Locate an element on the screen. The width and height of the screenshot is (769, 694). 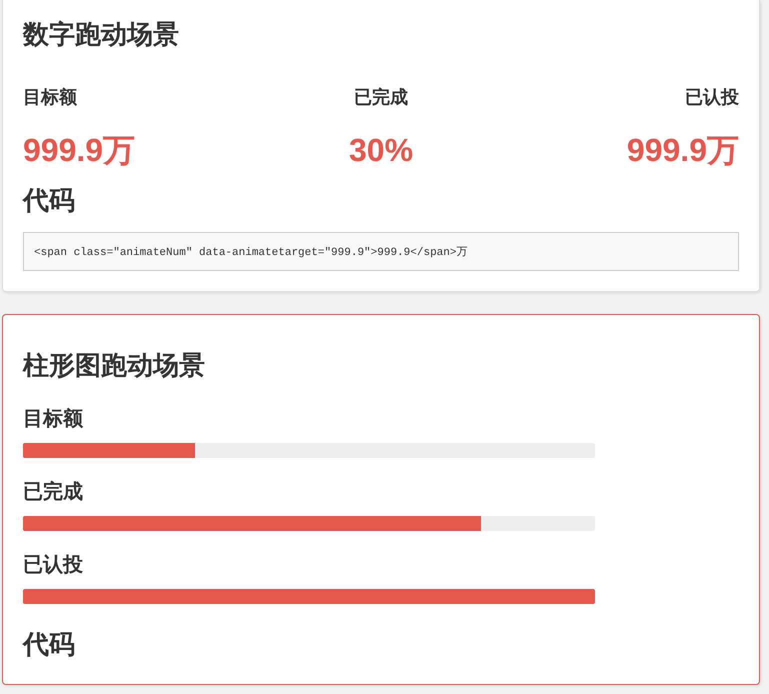
stat-value: 30% is located at coordinates (381, 150).